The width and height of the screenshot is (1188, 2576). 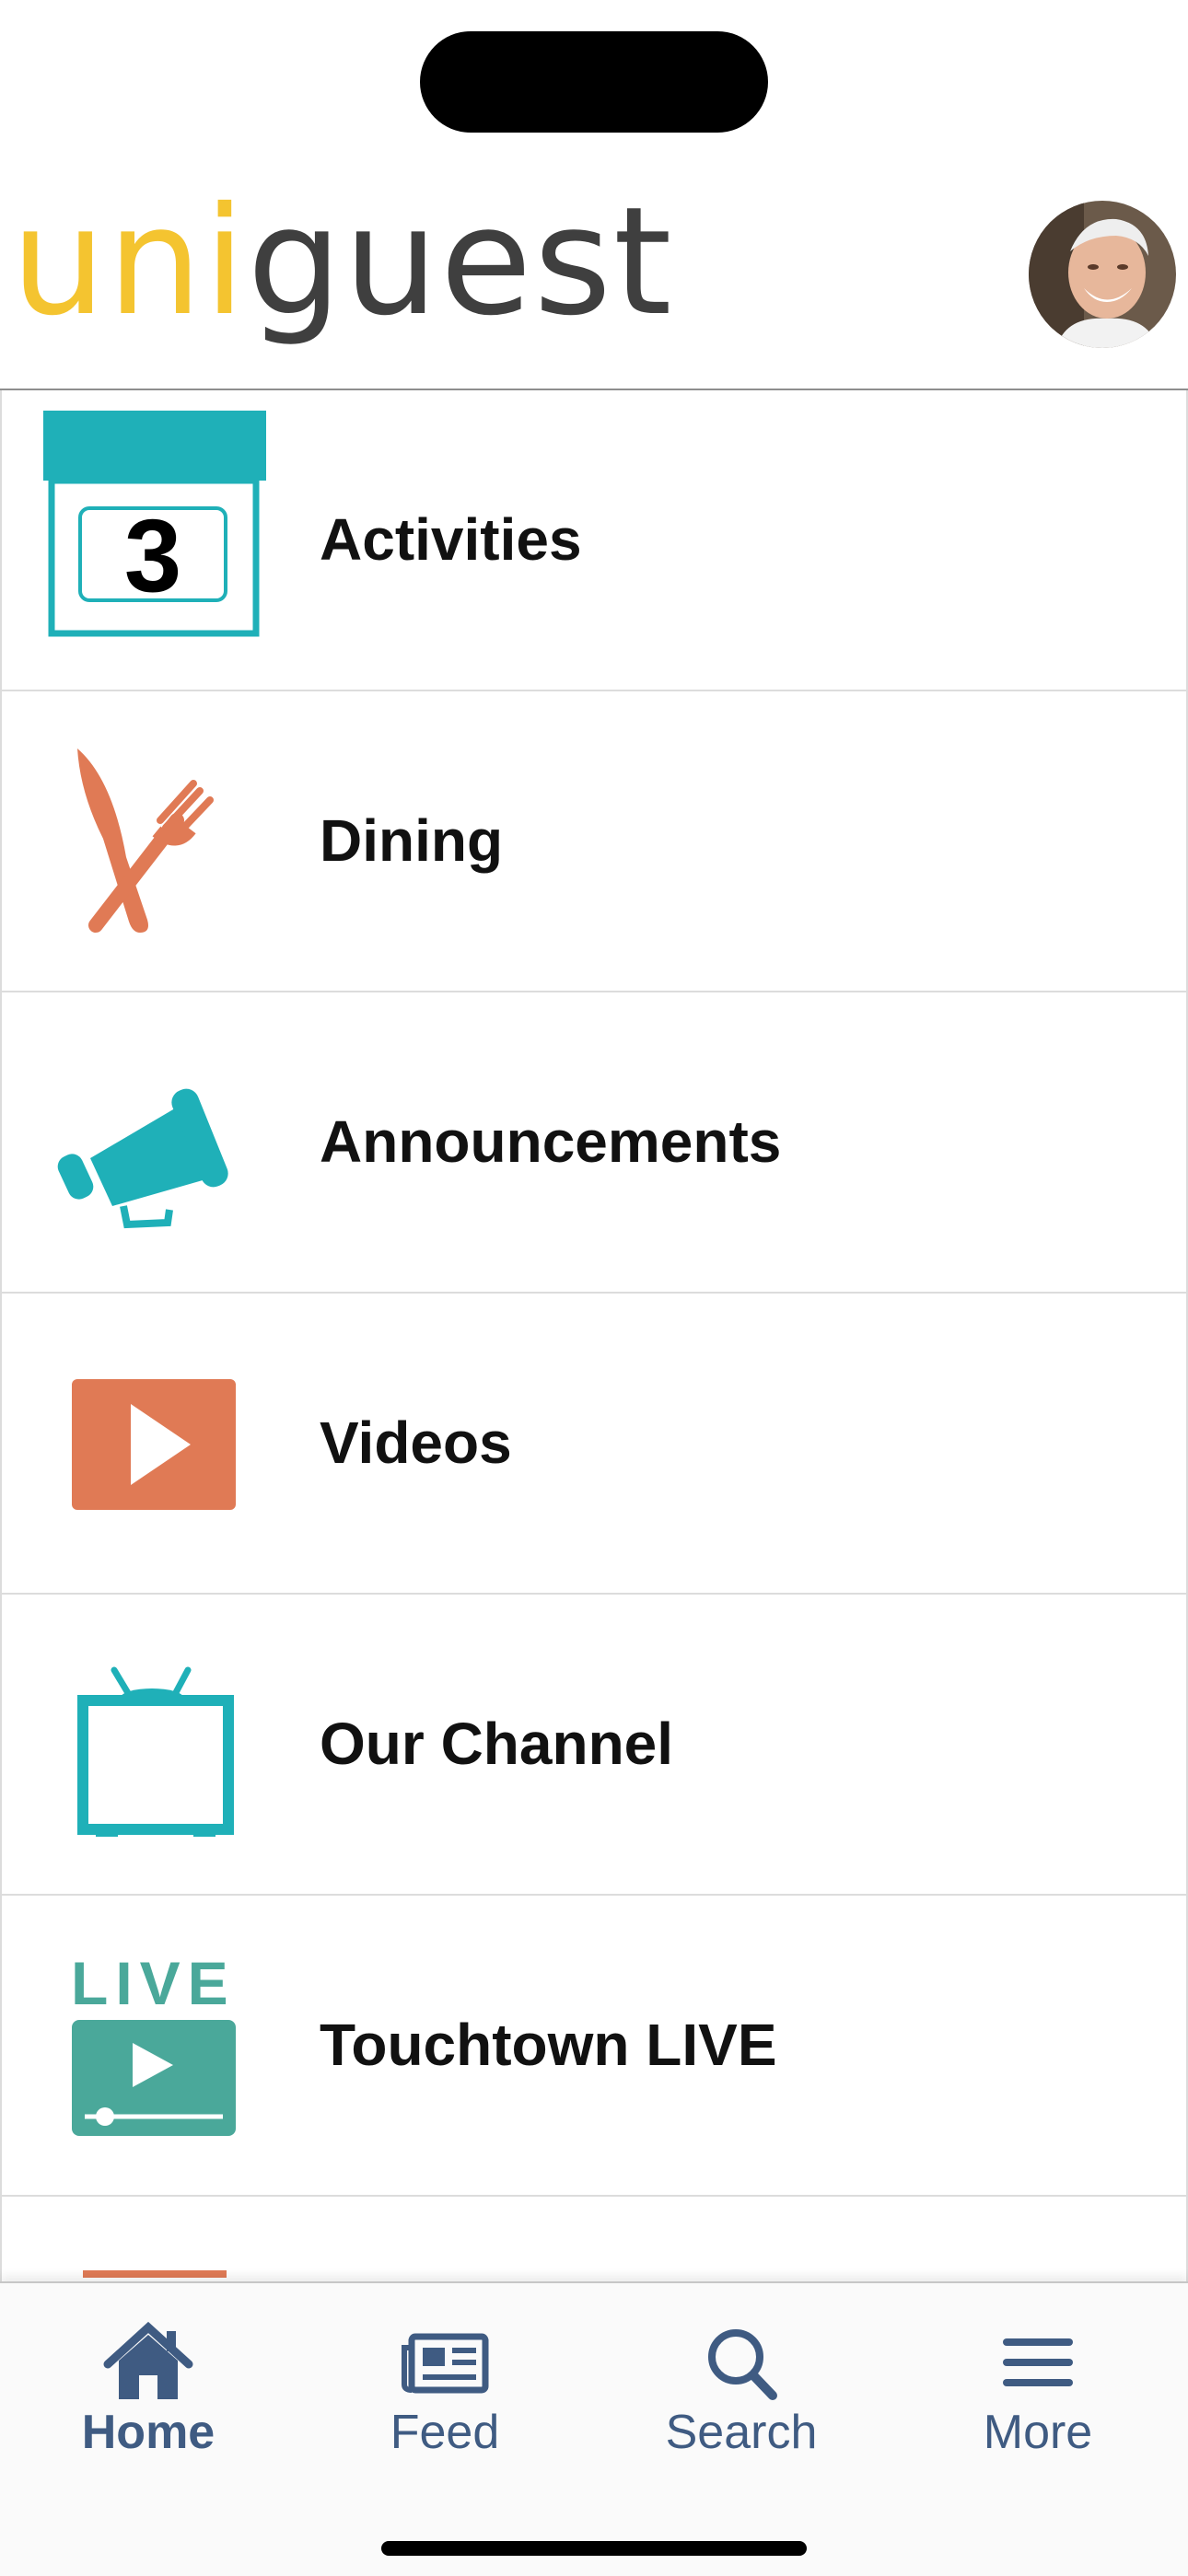 What do you see at coordinates (741, 2432) in the screenshot?
I see `tab-label-search: Search` at bounding box center [741, 2432].